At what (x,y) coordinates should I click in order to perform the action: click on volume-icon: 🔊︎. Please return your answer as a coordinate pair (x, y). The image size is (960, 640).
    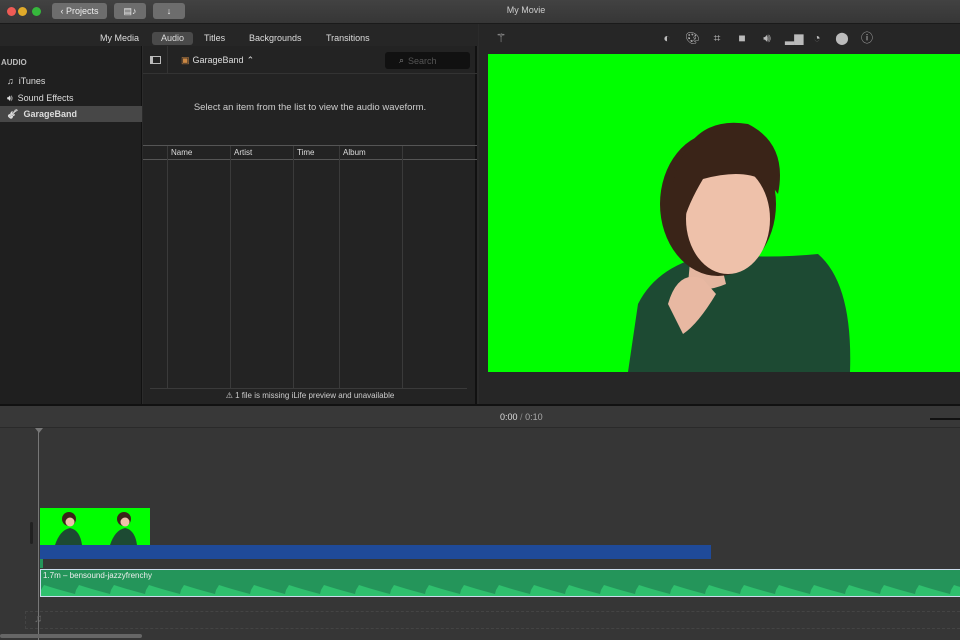
    Looking at the image, I should click on (767, 38).